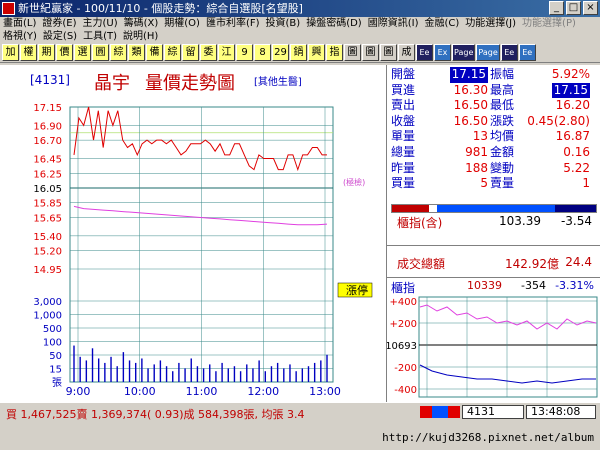 This screenshot has height=450, width=600. What do you see at coordinates (558, 120) in the screenshot?
I see `quote-value: 0.45(2.80)` at bounding box center [558, 120].